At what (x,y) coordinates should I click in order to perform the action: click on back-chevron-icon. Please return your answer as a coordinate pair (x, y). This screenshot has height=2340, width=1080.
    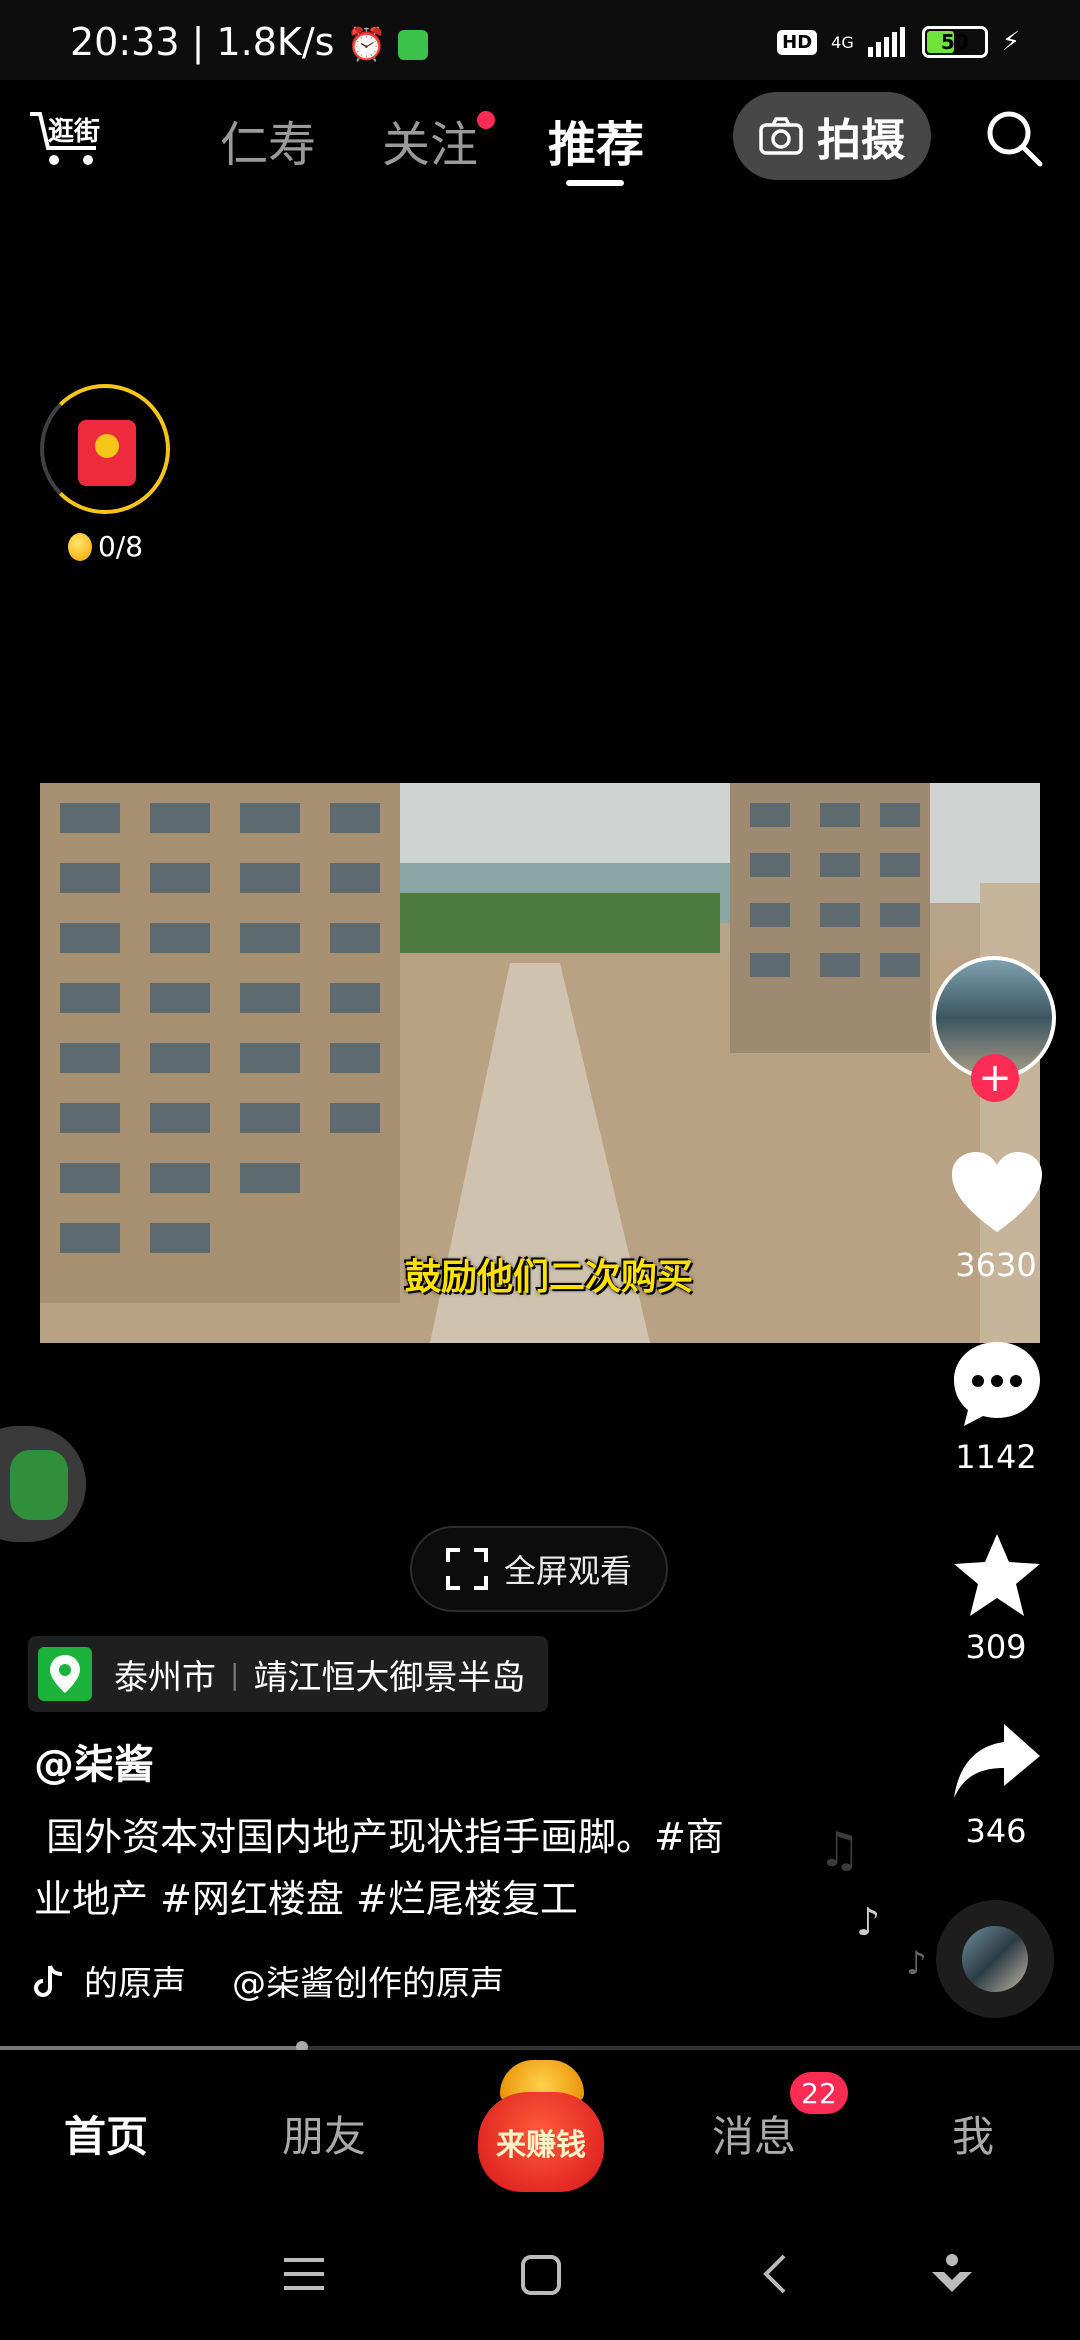
    Looking at the image, I should click on (774, 2274).